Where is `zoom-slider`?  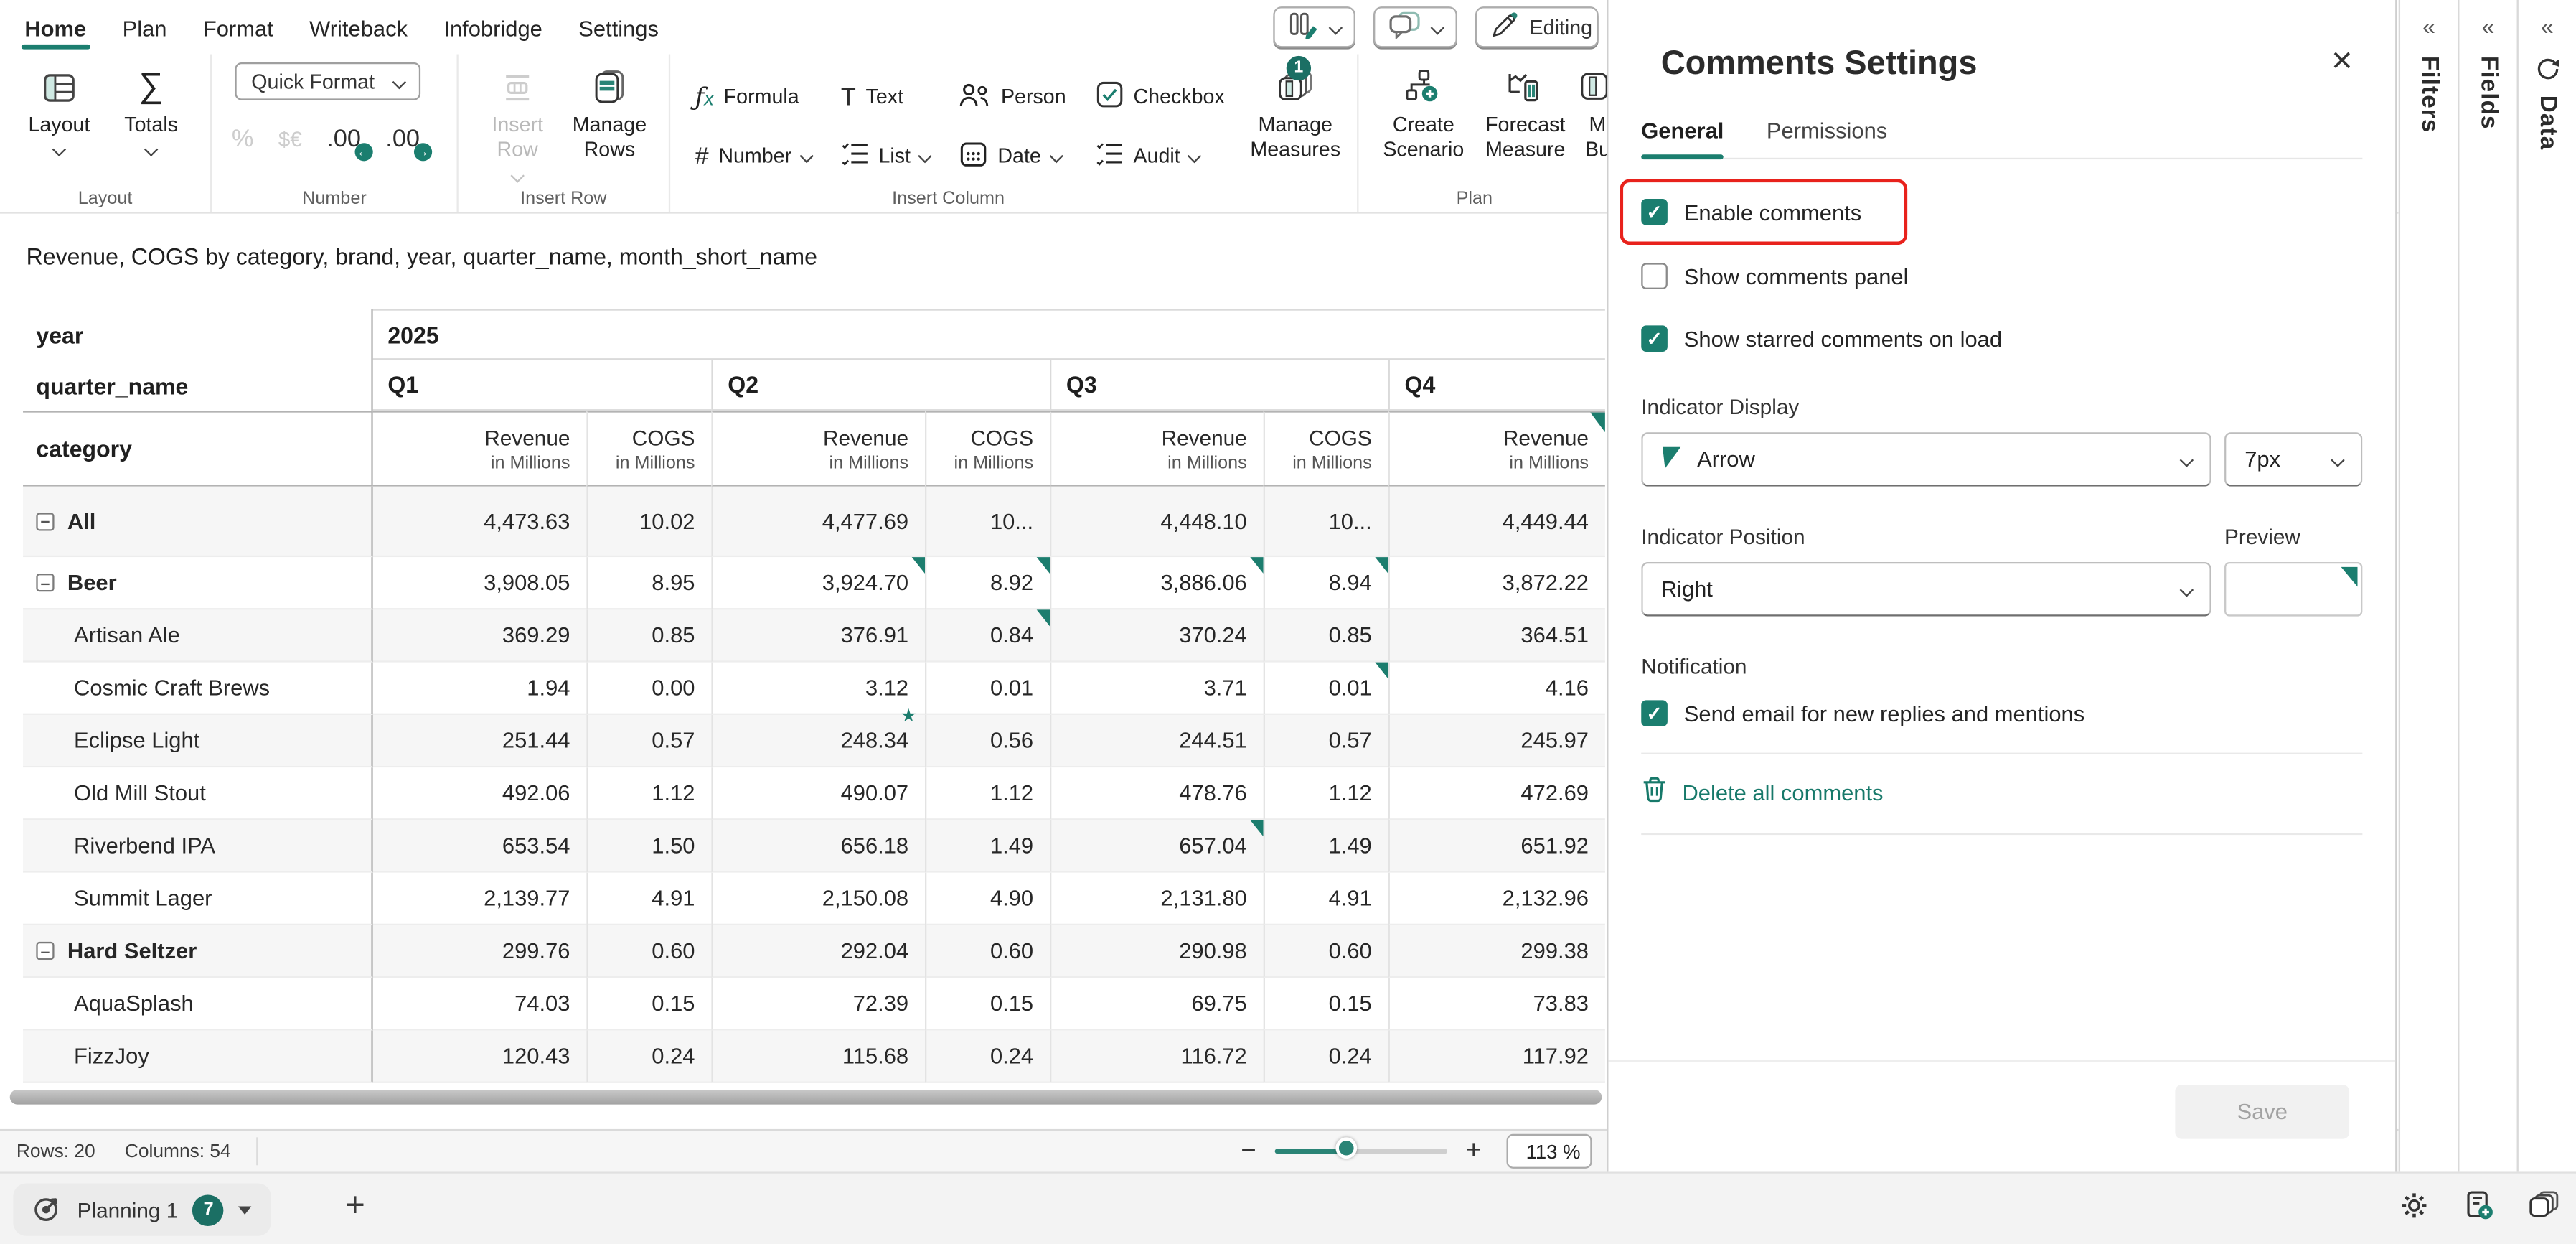 zoom-slider is located at coordinates (1361, 1148).